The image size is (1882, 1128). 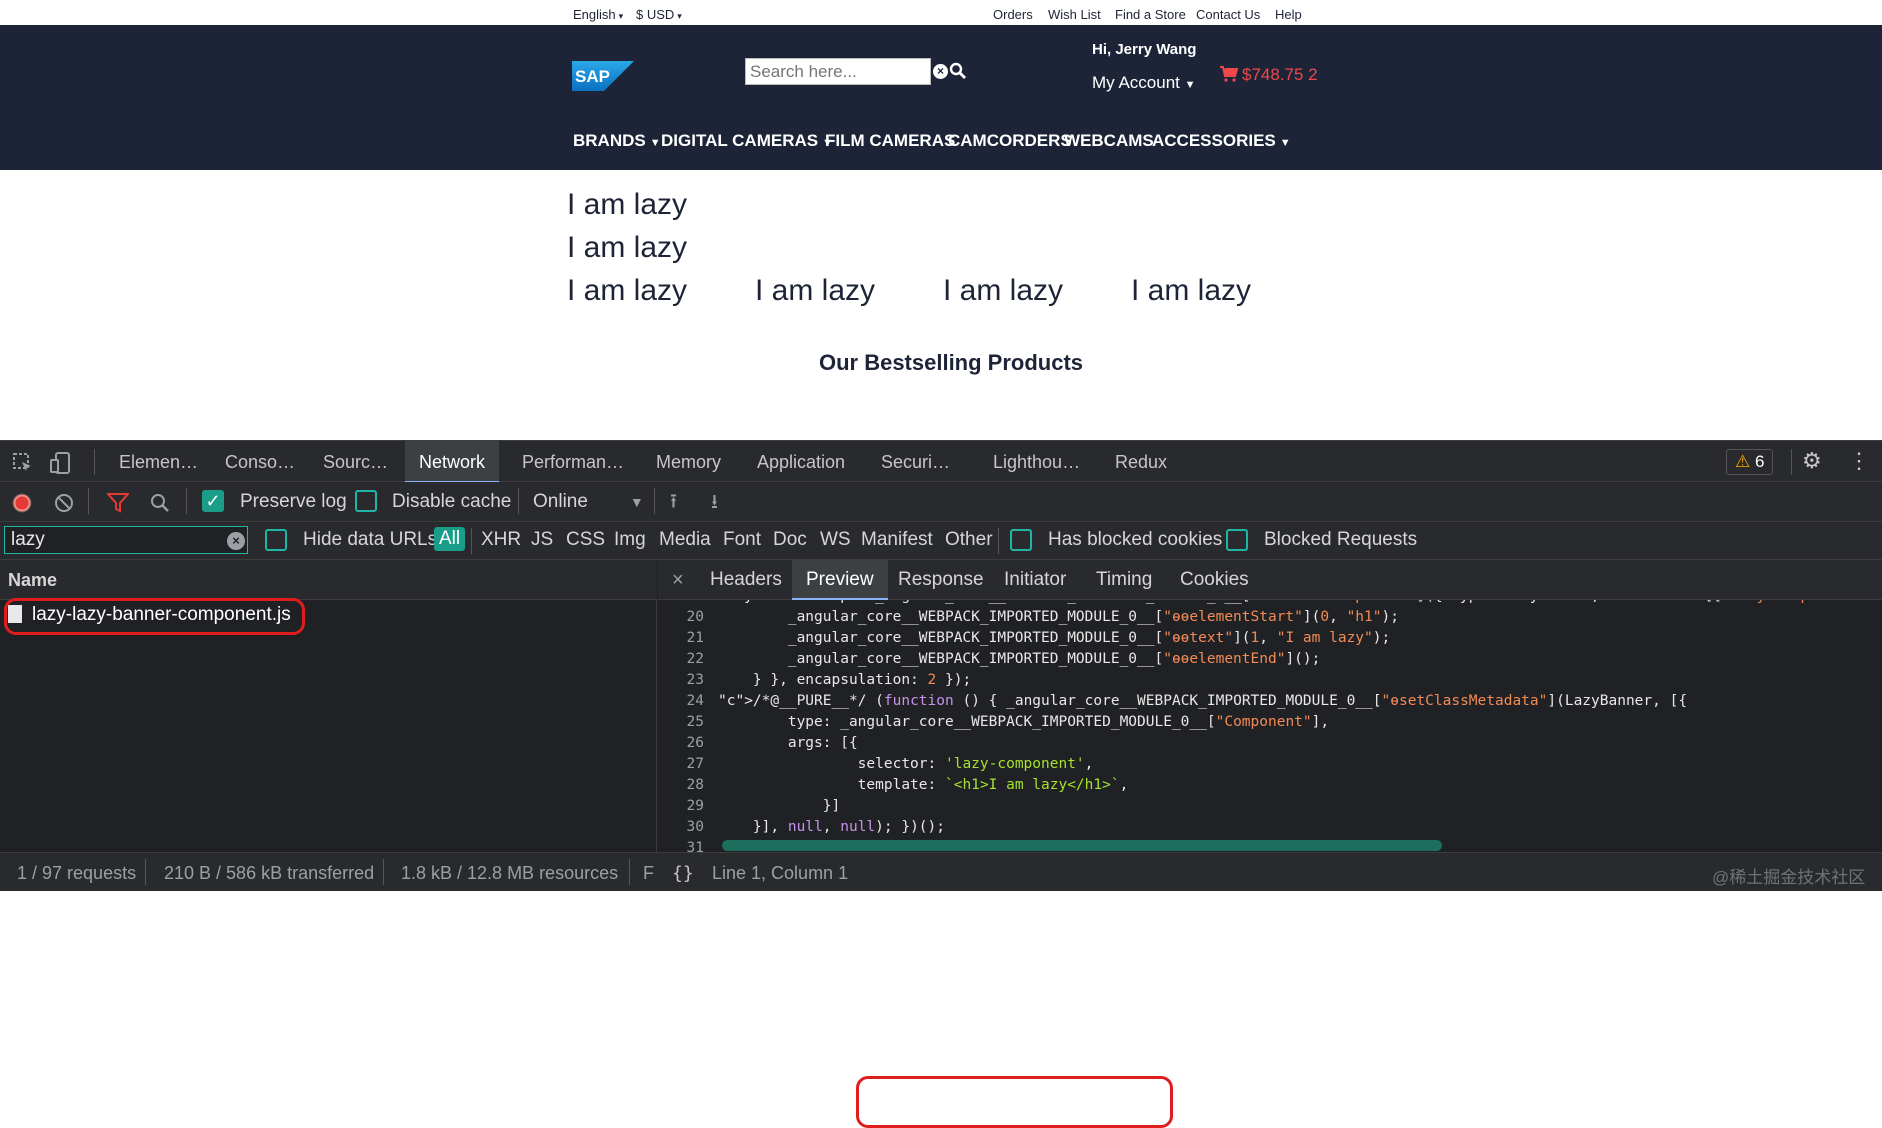 What do you see at coordinates (1021, 540) in the screenshot?
I see `has-blocked-cookies-checkbox` at bounding box center [1021, 540].